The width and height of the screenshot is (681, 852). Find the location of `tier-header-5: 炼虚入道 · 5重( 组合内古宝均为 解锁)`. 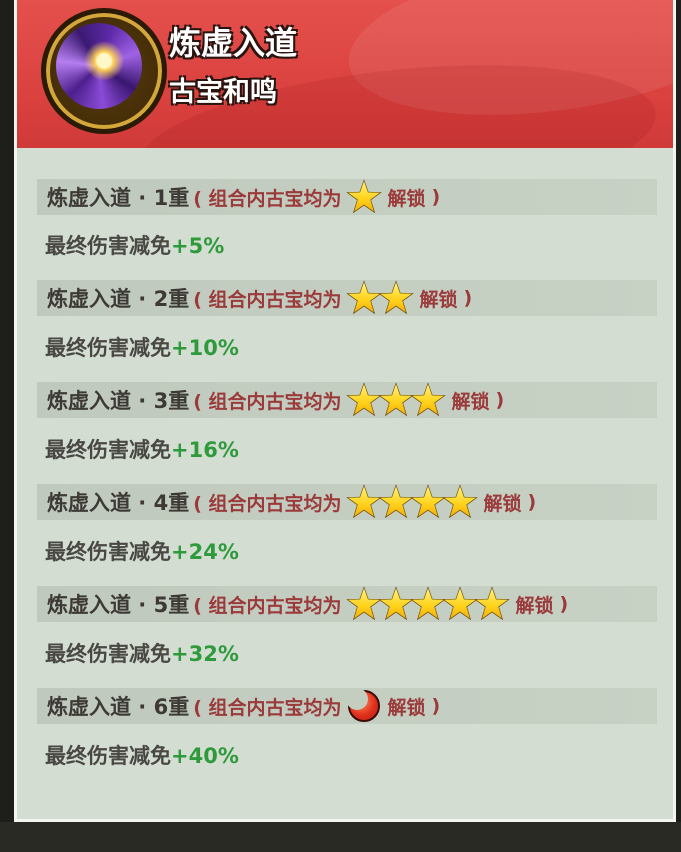

tier-header-5: 炼虚入道 · 5重( 组合内古宝均为 解锁) is located at coordinates (347, 604).